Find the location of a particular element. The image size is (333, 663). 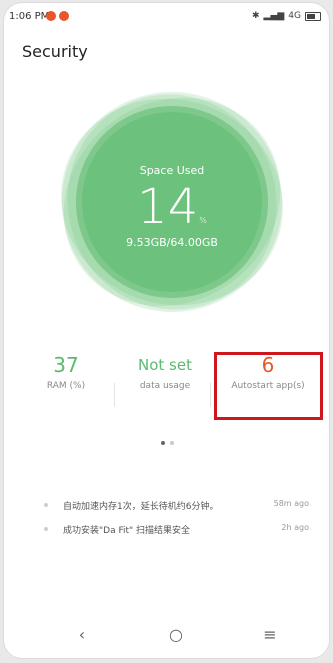

page-indicator is located at coordinates (167, 443).